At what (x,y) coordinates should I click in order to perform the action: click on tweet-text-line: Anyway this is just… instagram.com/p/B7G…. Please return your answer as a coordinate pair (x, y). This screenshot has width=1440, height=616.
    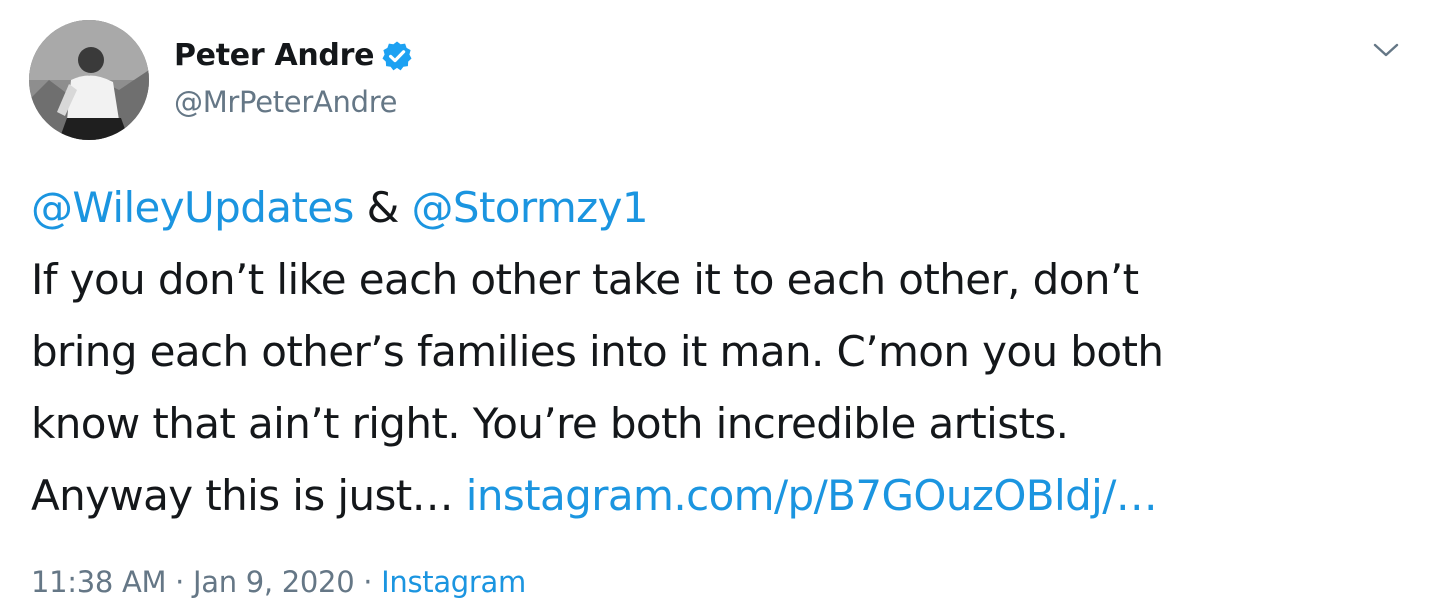
    Looking at the image, I should click on (726, 496).